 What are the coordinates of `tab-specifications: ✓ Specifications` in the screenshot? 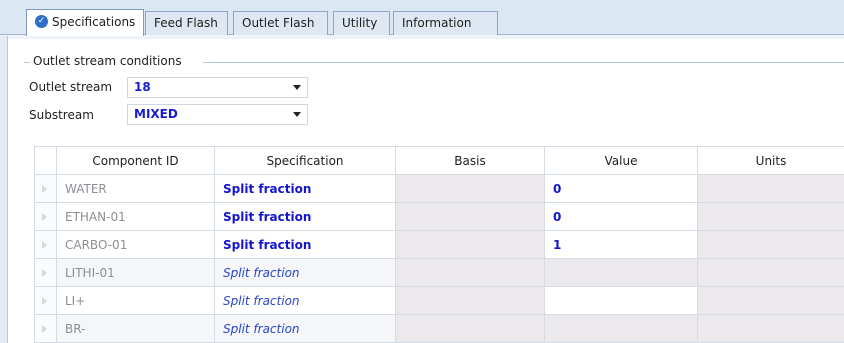 It's located at (85, 22).